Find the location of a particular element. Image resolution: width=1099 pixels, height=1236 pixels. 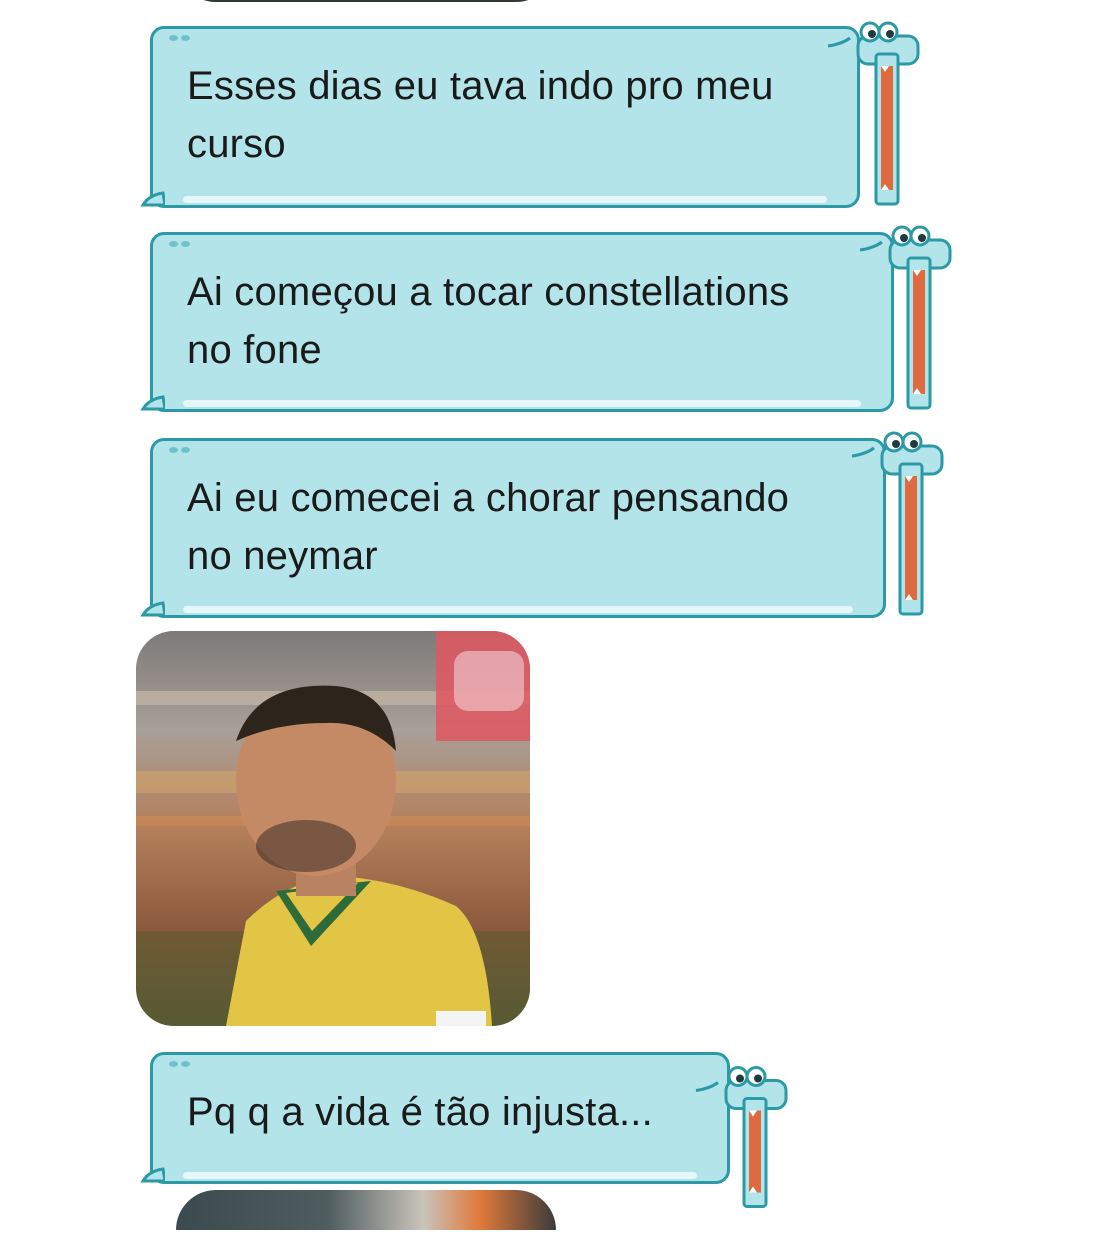

image-message is located at coordinates (333, 828).